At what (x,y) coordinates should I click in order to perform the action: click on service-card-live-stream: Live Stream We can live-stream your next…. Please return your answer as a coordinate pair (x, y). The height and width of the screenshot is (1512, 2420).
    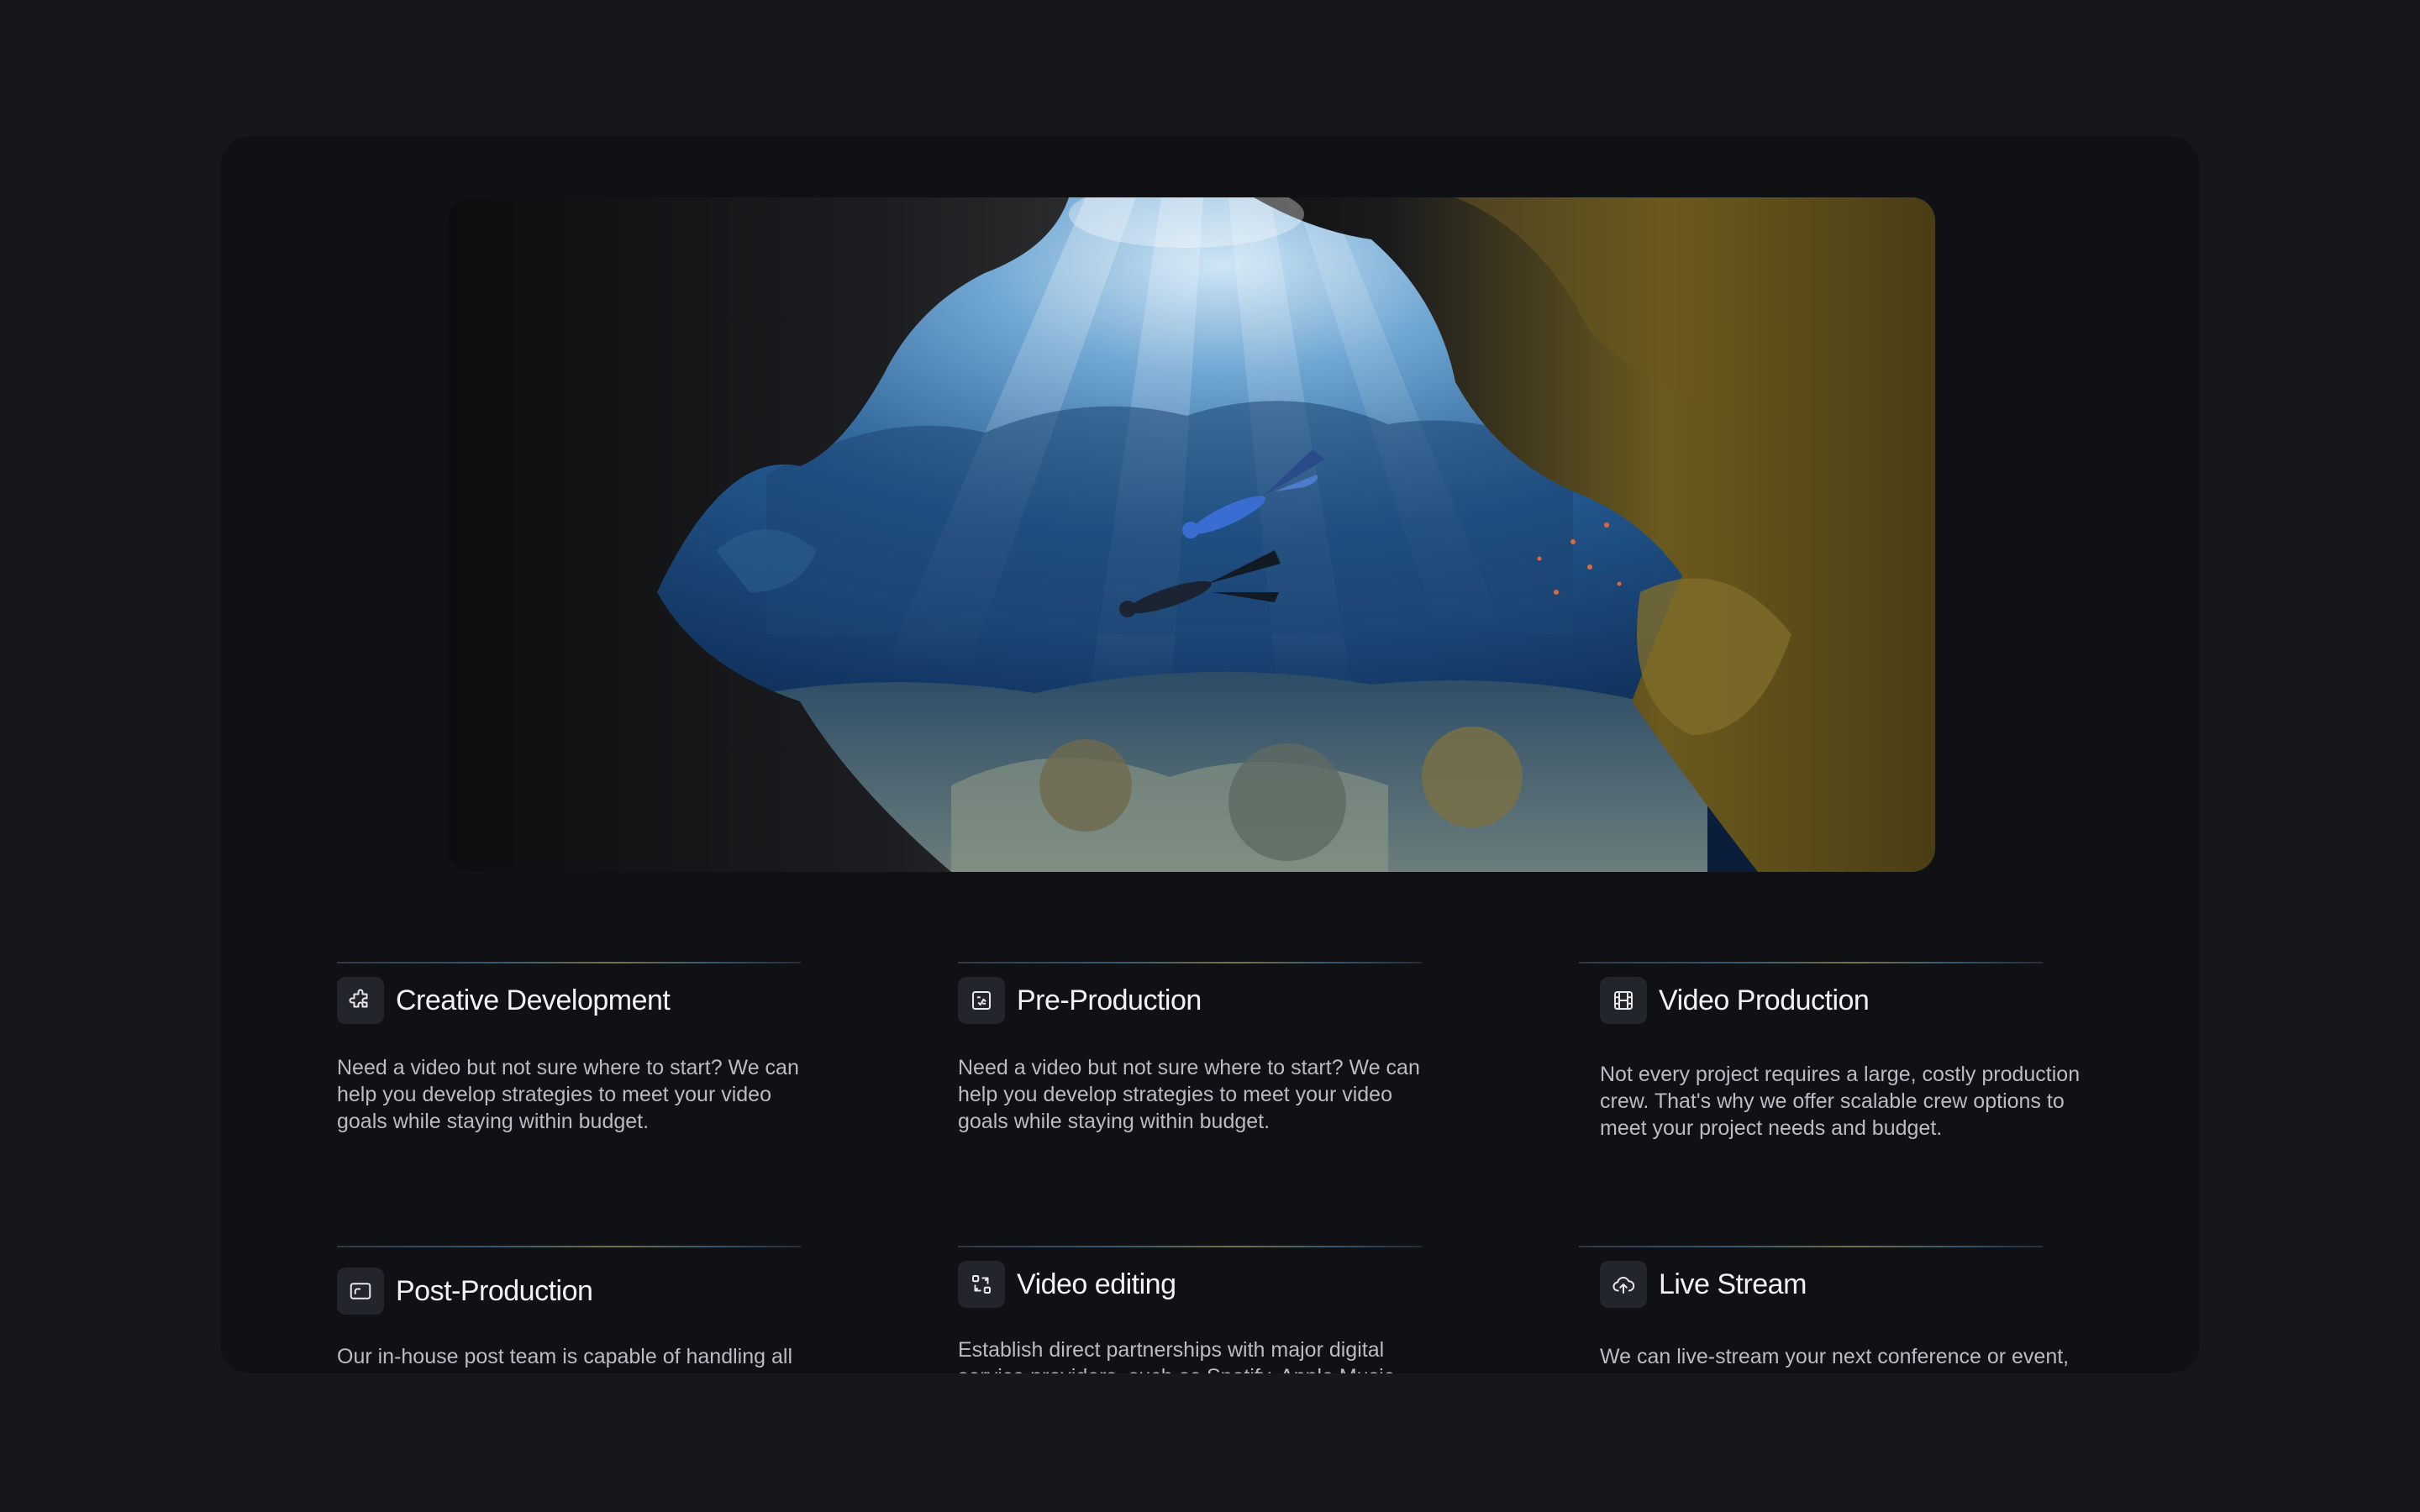
    Looking at the image, I should click on (1824, 1309).